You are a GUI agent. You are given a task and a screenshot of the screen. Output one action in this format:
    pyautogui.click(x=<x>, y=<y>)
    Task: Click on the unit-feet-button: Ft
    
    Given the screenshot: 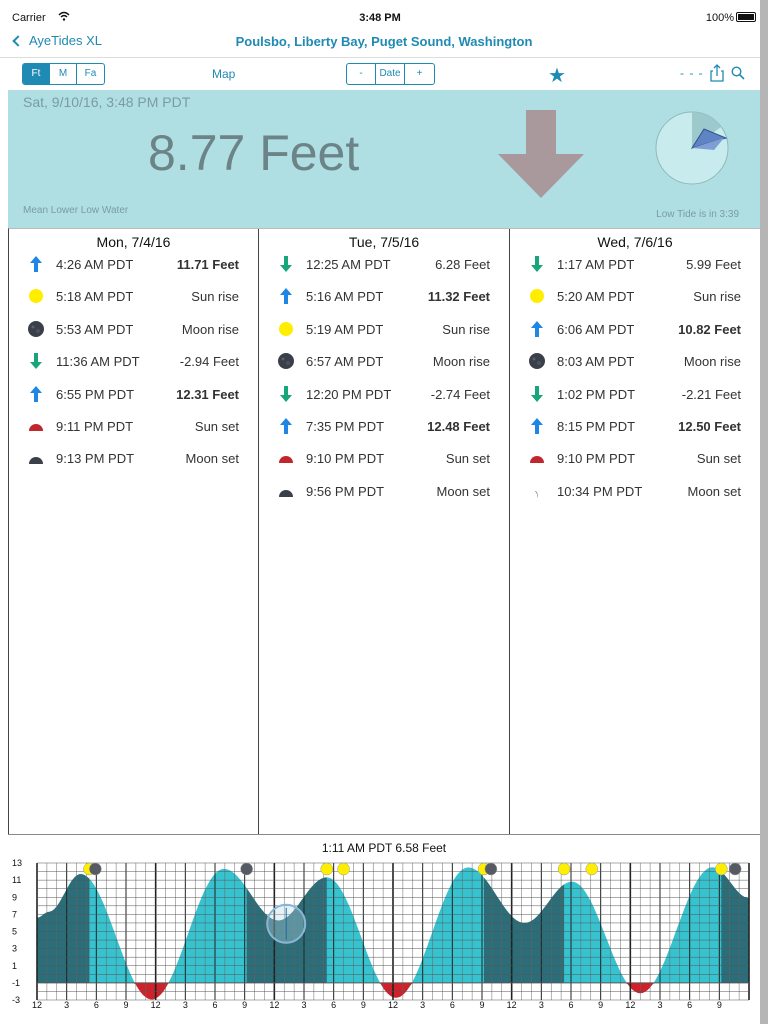 What is the action you would take?
    pyautogui.click(x=36, y=74)
    